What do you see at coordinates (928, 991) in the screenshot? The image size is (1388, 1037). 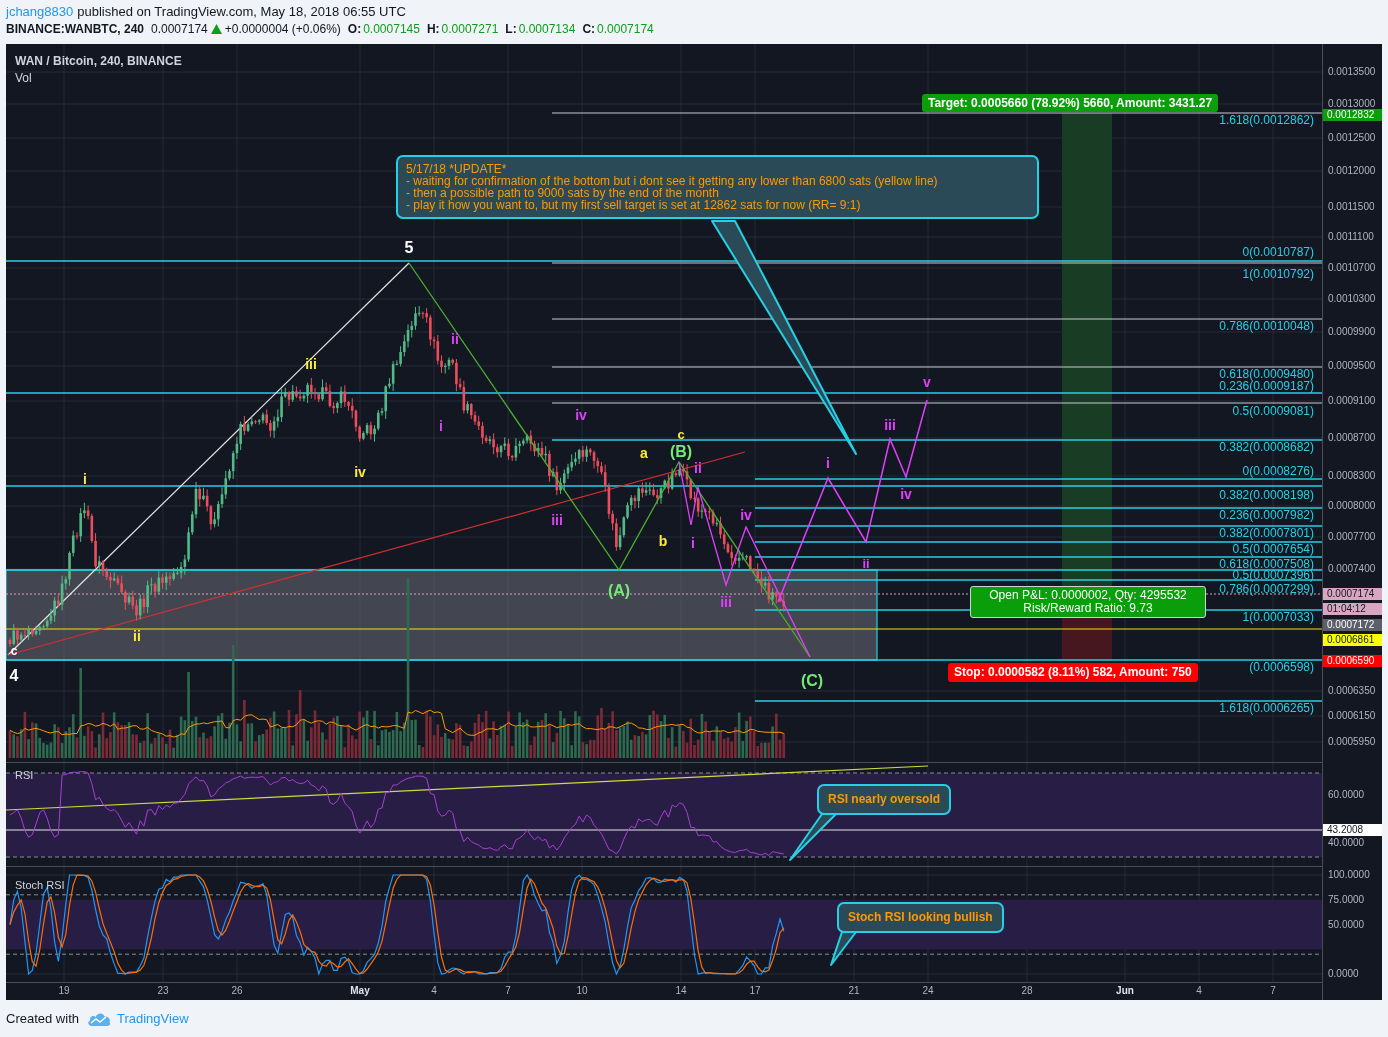 I see `time-axis-label: 24` at bounding box center [928, 991].